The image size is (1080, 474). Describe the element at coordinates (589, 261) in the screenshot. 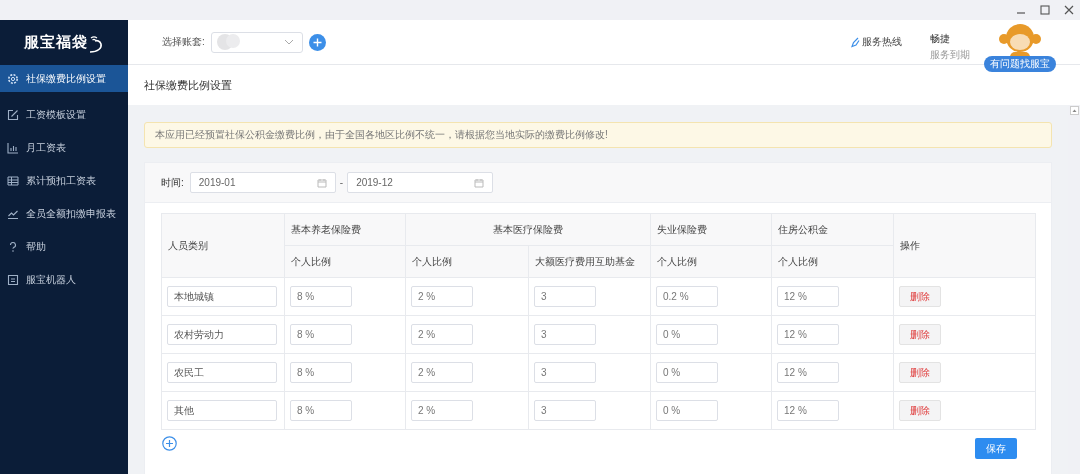

I see `column-header: 大额医疗费用互助基金` at that location.